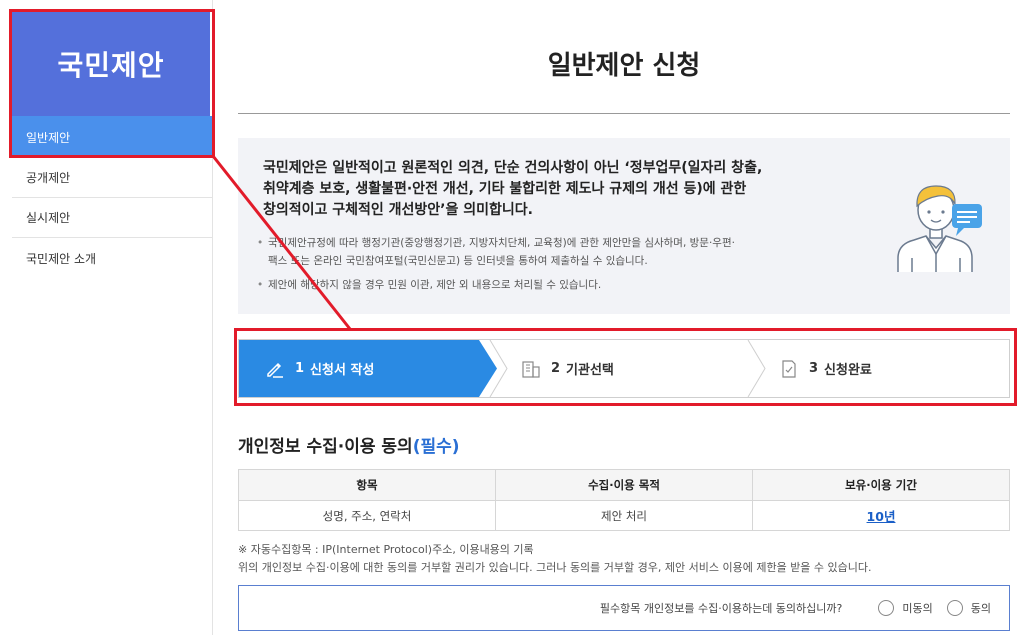  I want to click on column-header: 항목, so click(367, 485).